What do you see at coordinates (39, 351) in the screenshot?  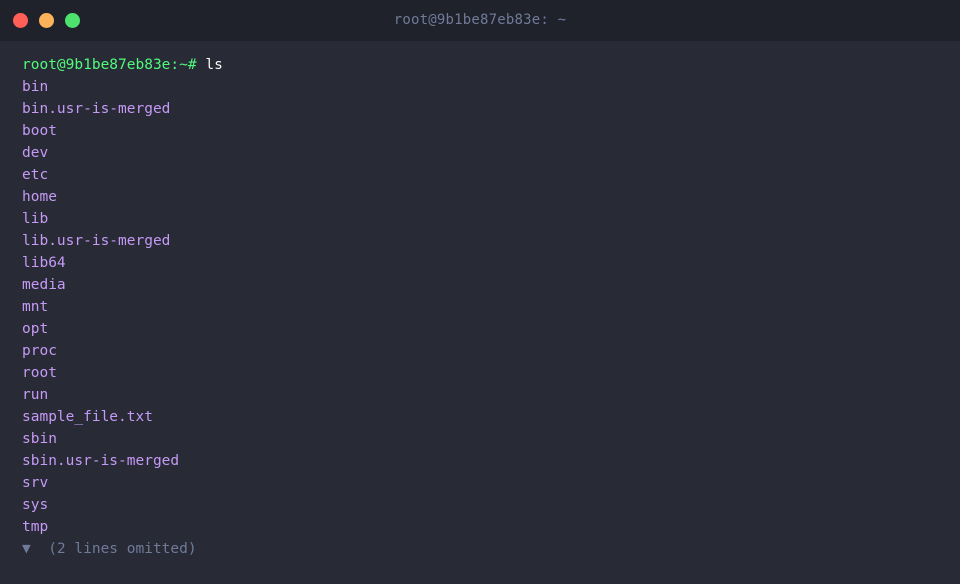 I see `listing-entry: proc` at bounding box center [39, 351].